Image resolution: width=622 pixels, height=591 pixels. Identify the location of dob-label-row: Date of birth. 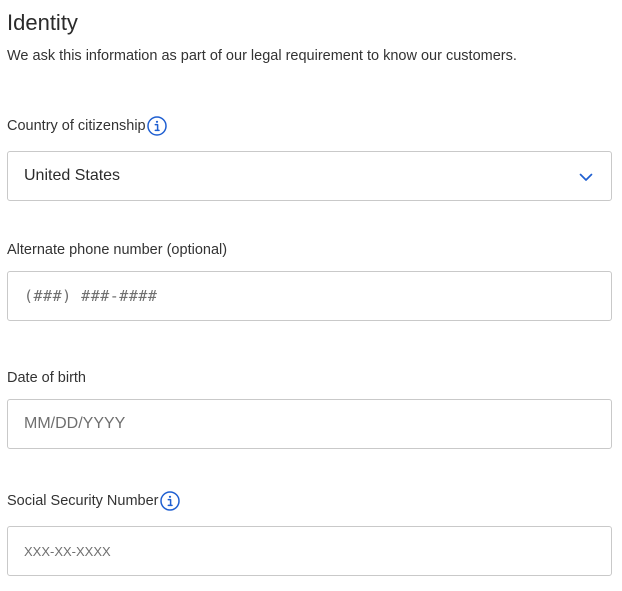
(46, 378).